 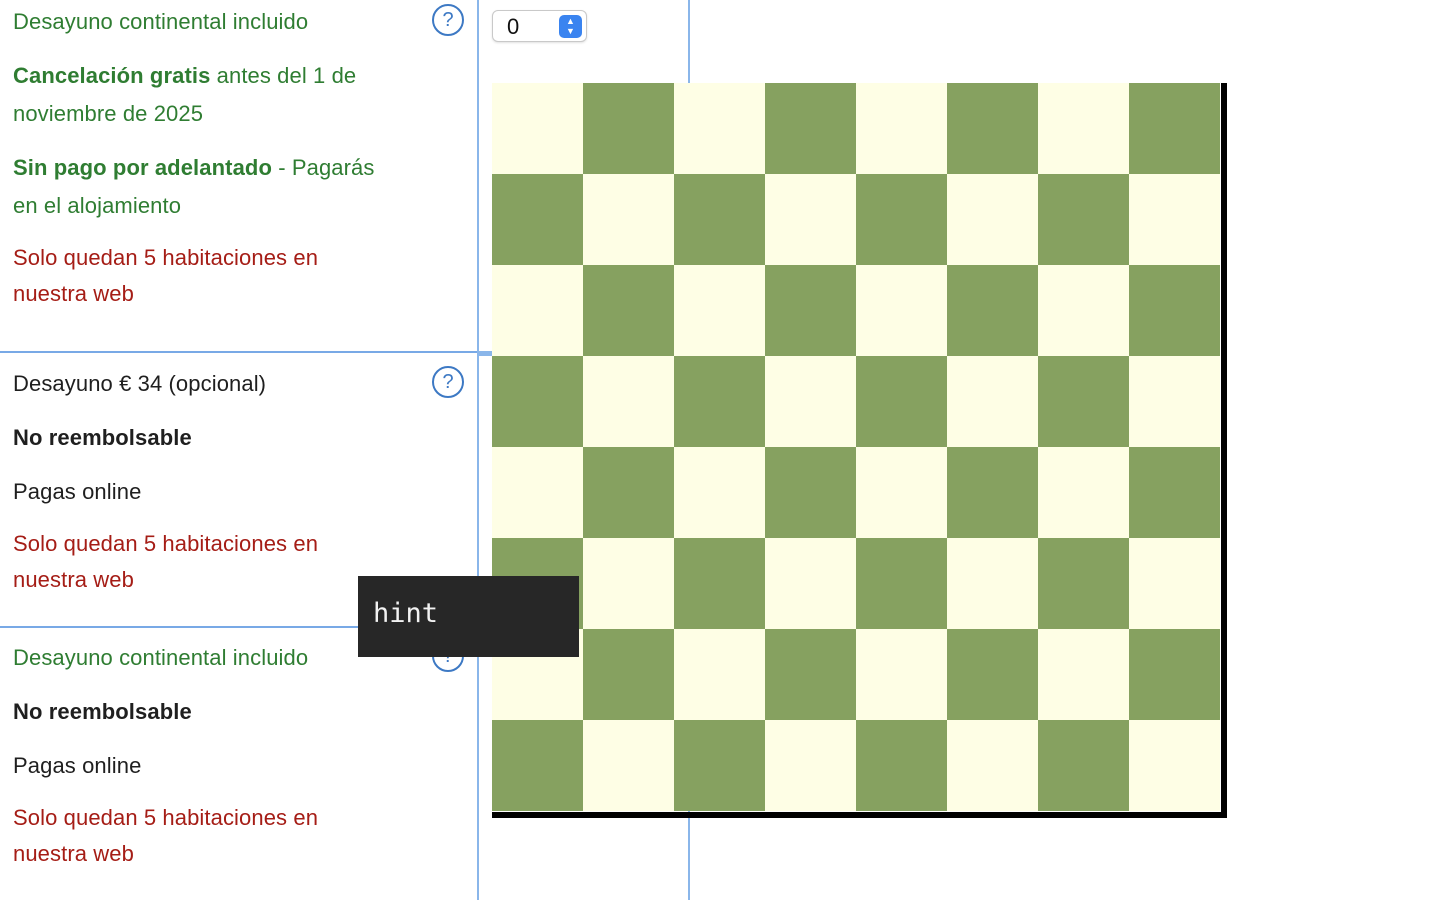 I want to click on offer-text: Desayuno continental incluido, so click(x=161, y=657).